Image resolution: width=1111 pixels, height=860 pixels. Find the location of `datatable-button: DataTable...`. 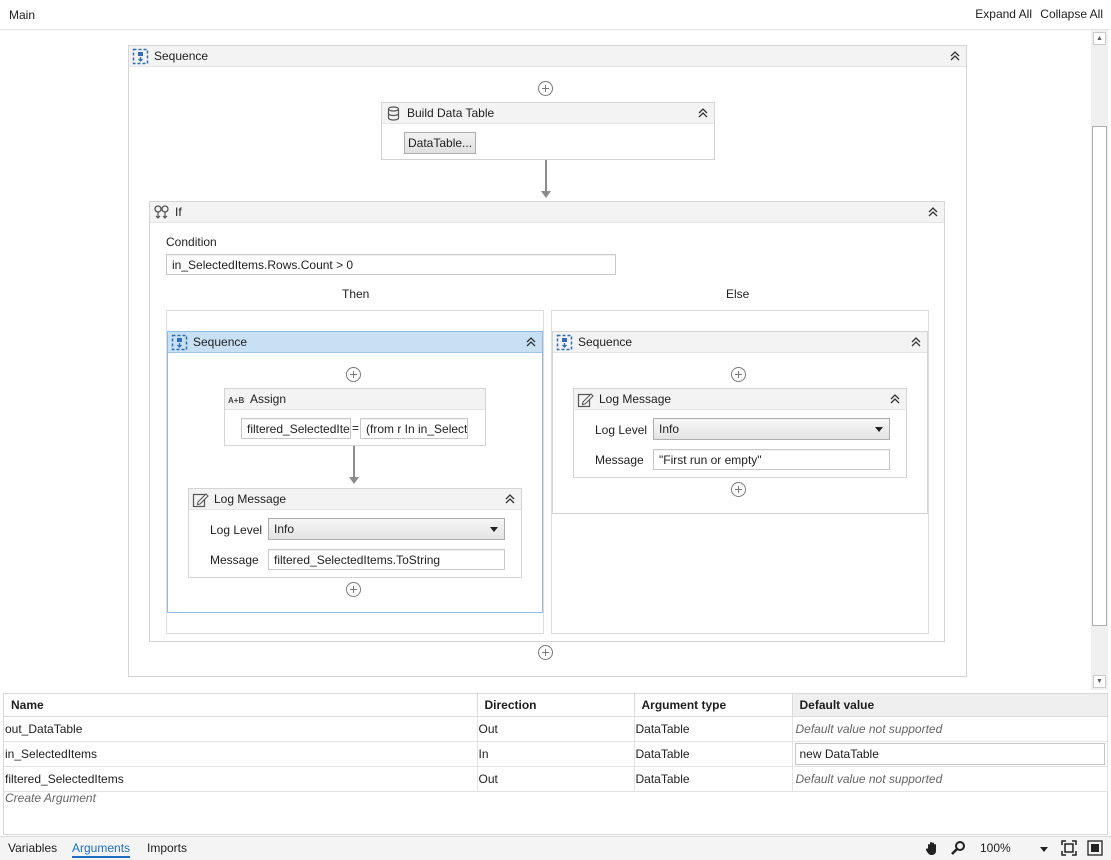

datatable-button: DataTable... is located at coordinates (440, 143).